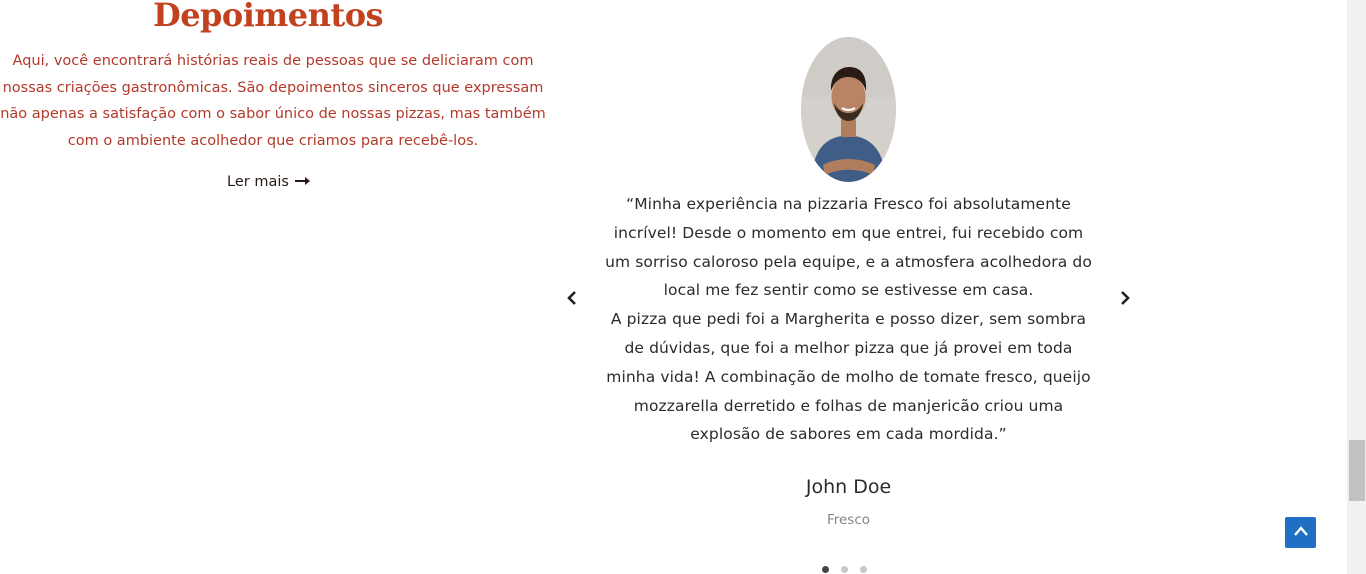 This screenshot has width=1366, height=574. I want to click on slider-prev-button, so click(572, 299).